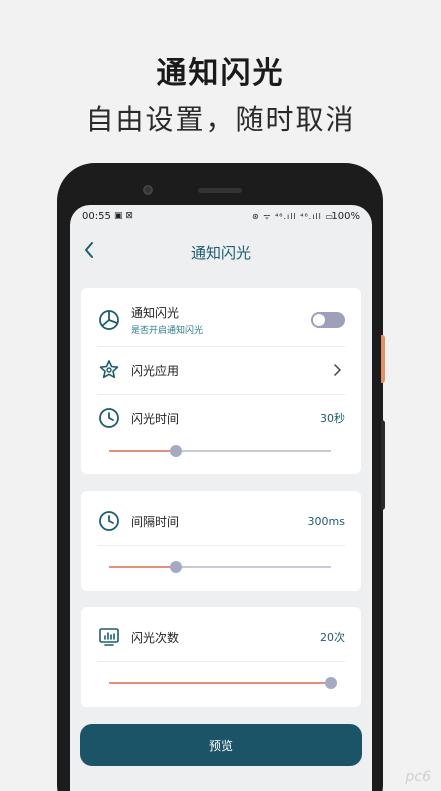  I want to click on signal-icons: ⊛ ᯤ ⁴⁶.ıll ⁴⁶.ıll ▭, so click(293, 216).